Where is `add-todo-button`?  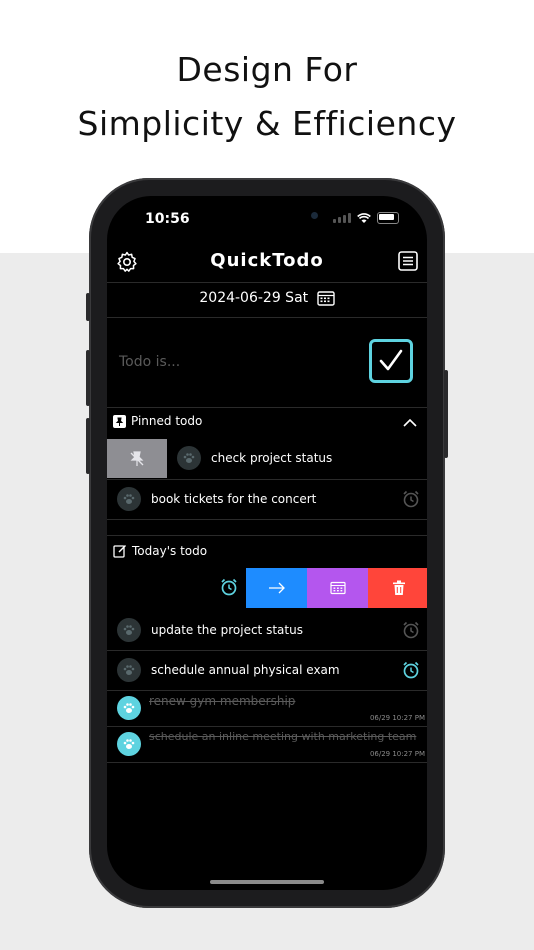 add-todo-button is located at coordinates (391, 361).